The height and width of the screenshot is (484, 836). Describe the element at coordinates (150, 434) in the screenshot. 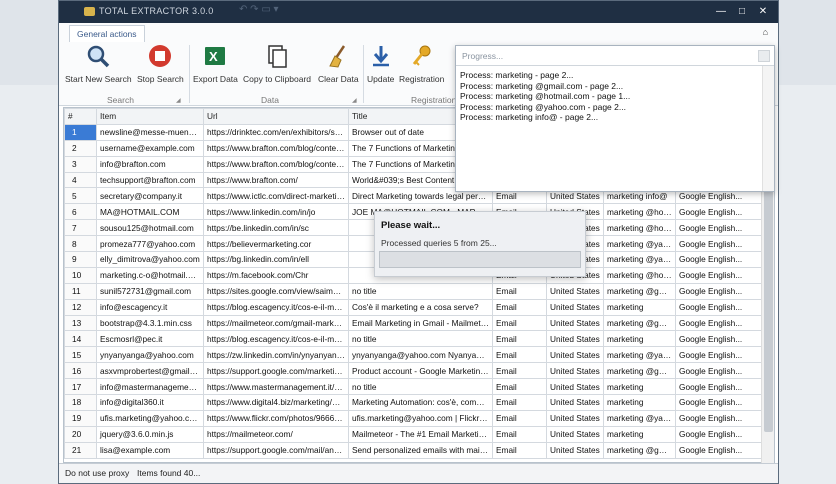

I see `item-cell: jquery@3.6.0.min.js` at that location.